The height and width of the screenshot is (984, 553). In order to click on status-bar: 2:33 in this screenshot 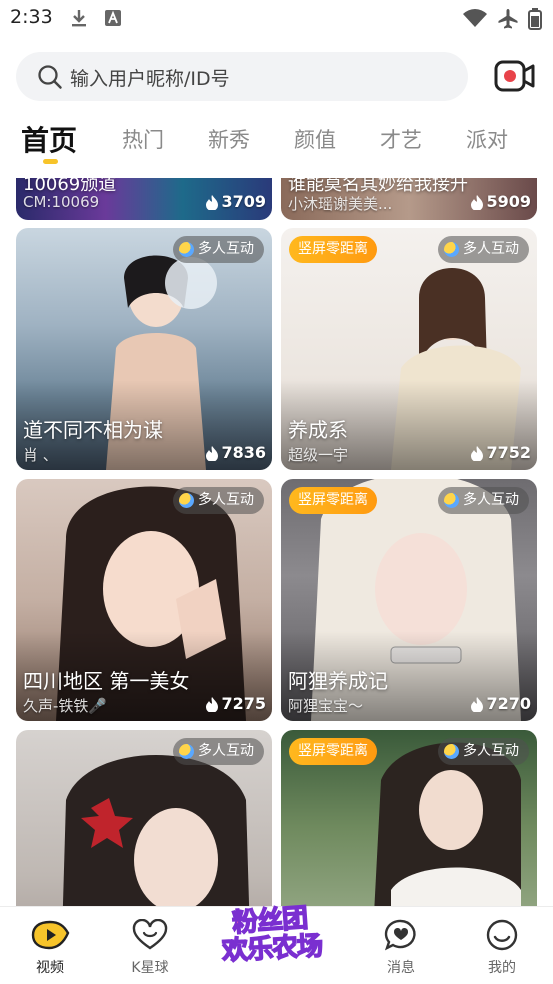, I will do `click(276, 20)`.